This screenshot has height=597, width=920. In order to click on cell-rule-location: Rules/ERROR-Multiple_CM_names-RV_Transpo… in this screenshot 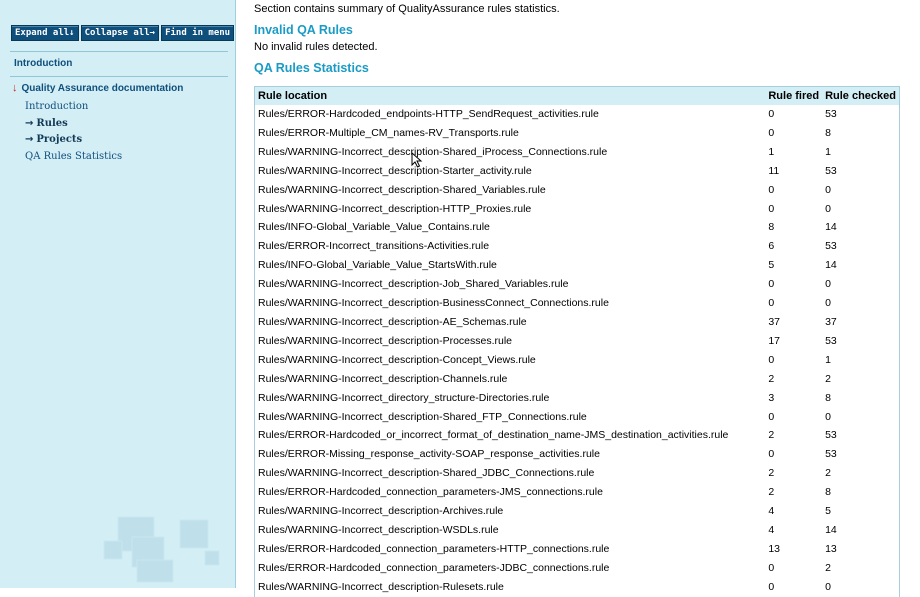, I will do `click(388, 132)`.